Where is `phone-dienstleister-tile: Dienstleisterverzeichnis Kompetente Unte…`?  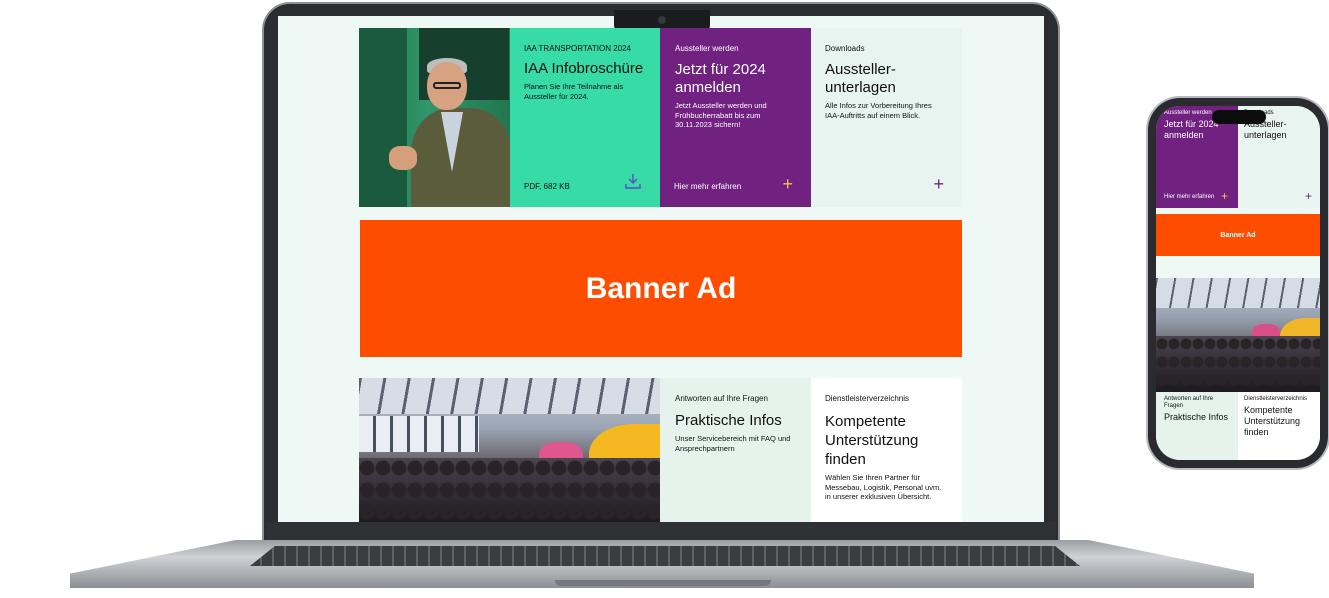 phone-dienstleister-tile: Dienstleisterverzeichnis Kompetente Unte… is located at coordinates (1279, 426).